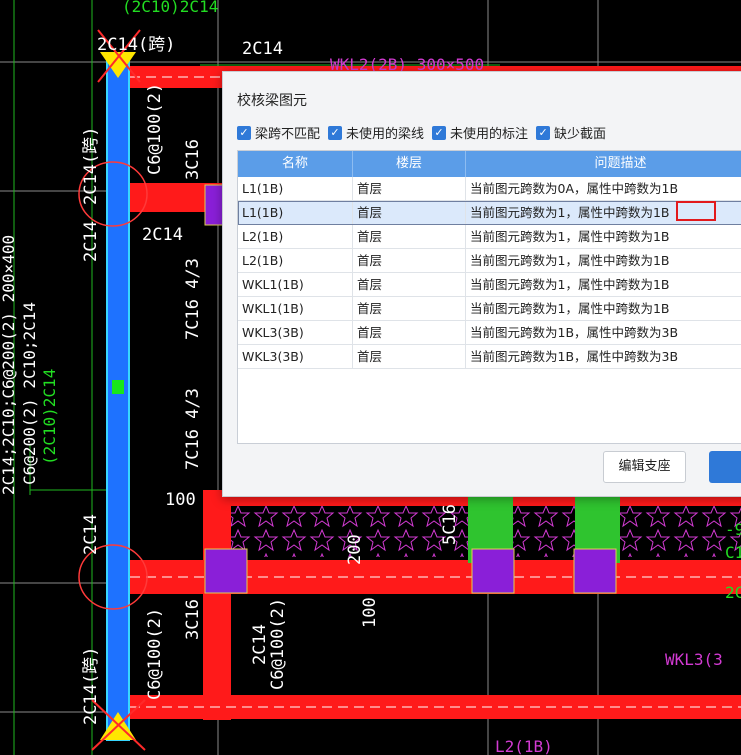 This screenshot has width=741, height=755. What do you see at coordinates (355, 549) in the screenshot?
I see `cad-label-200: 200` at bounding box center [355, 549].